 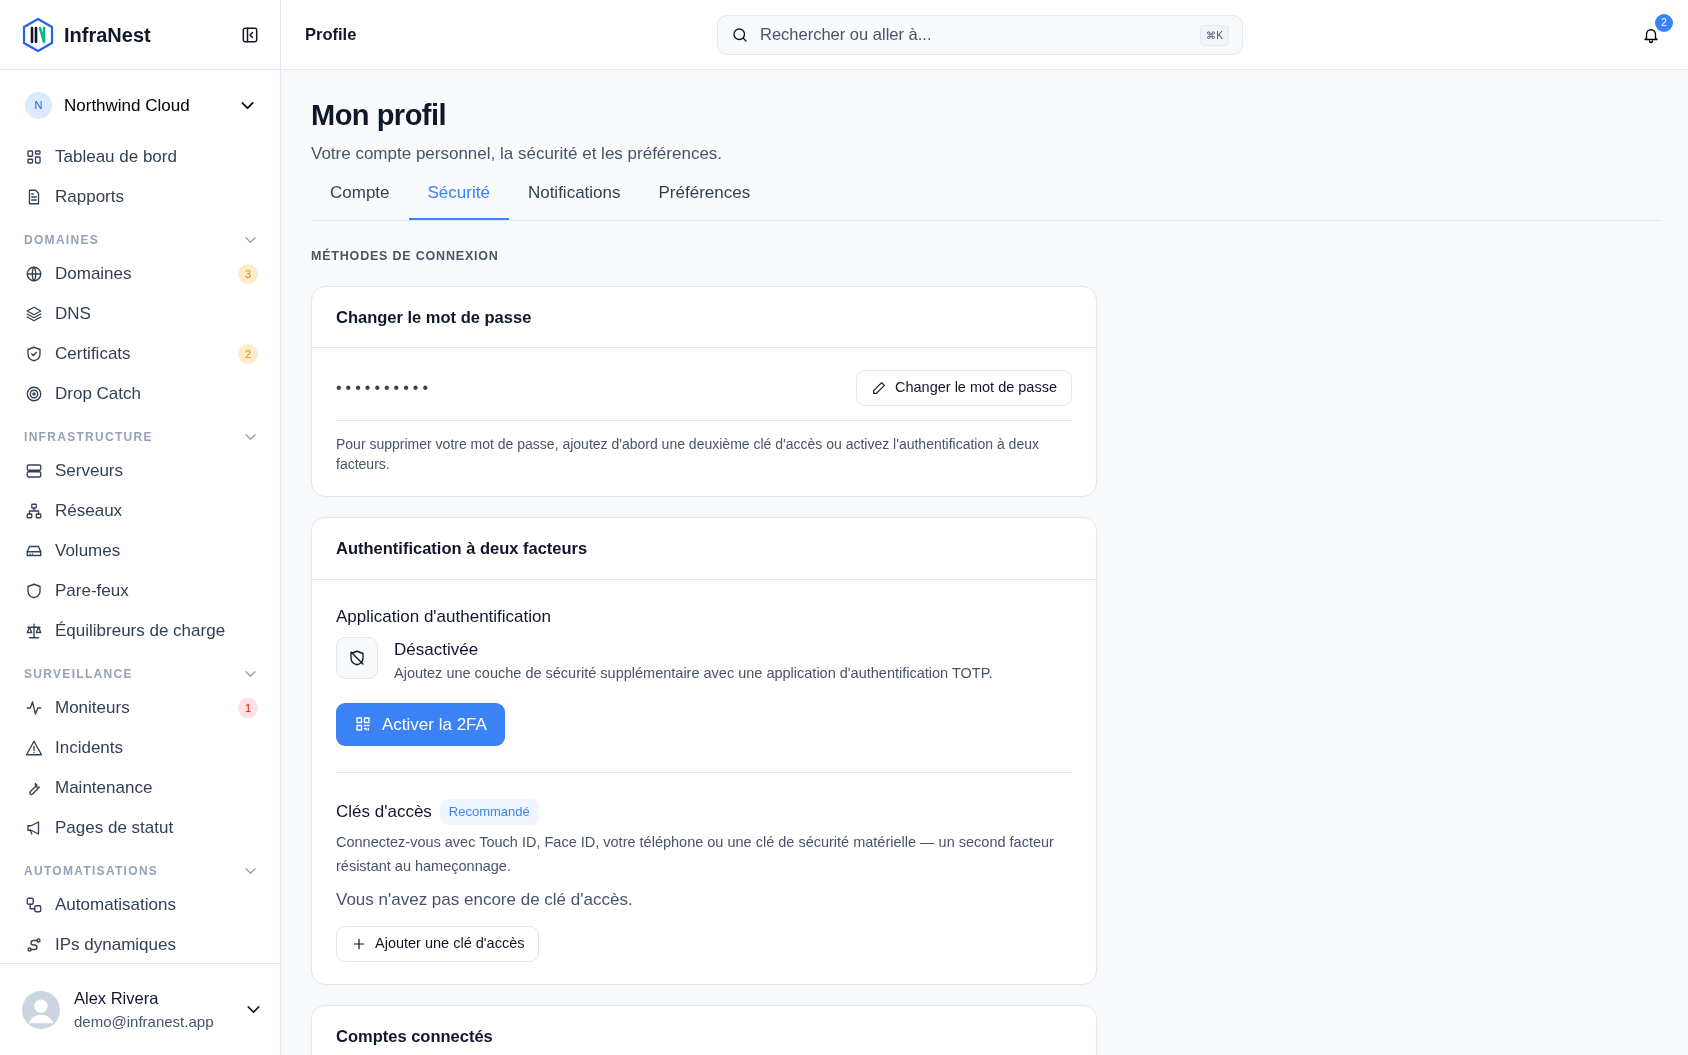 What do you see at coordinates (141, 905) in the screenshot?
I see `sidebar-item: Automatisations` at bounding box center [141, 905].